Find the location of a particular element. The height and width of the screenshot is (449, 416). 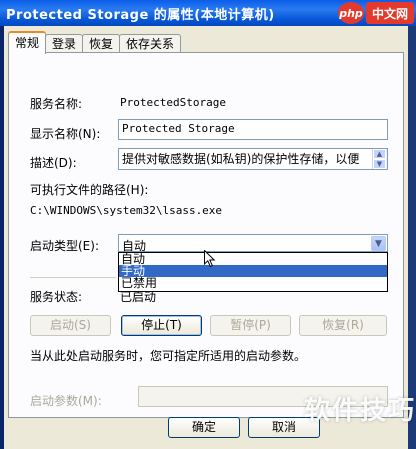

pause-button: 暂停(P) is located at coordinates (250, 325).